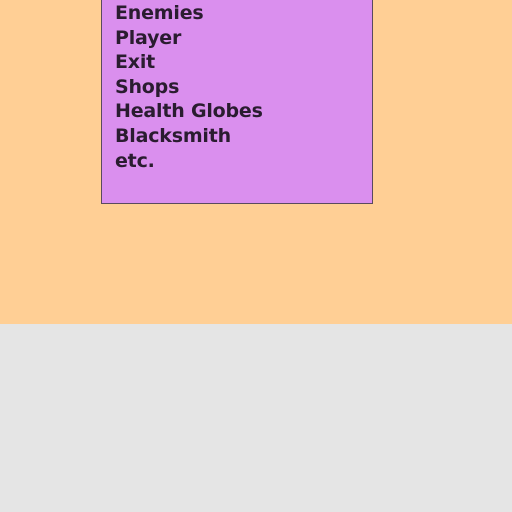 This screenshot has width=512, height=512. I want to click on list-item-player: Player, so click(148, 37).